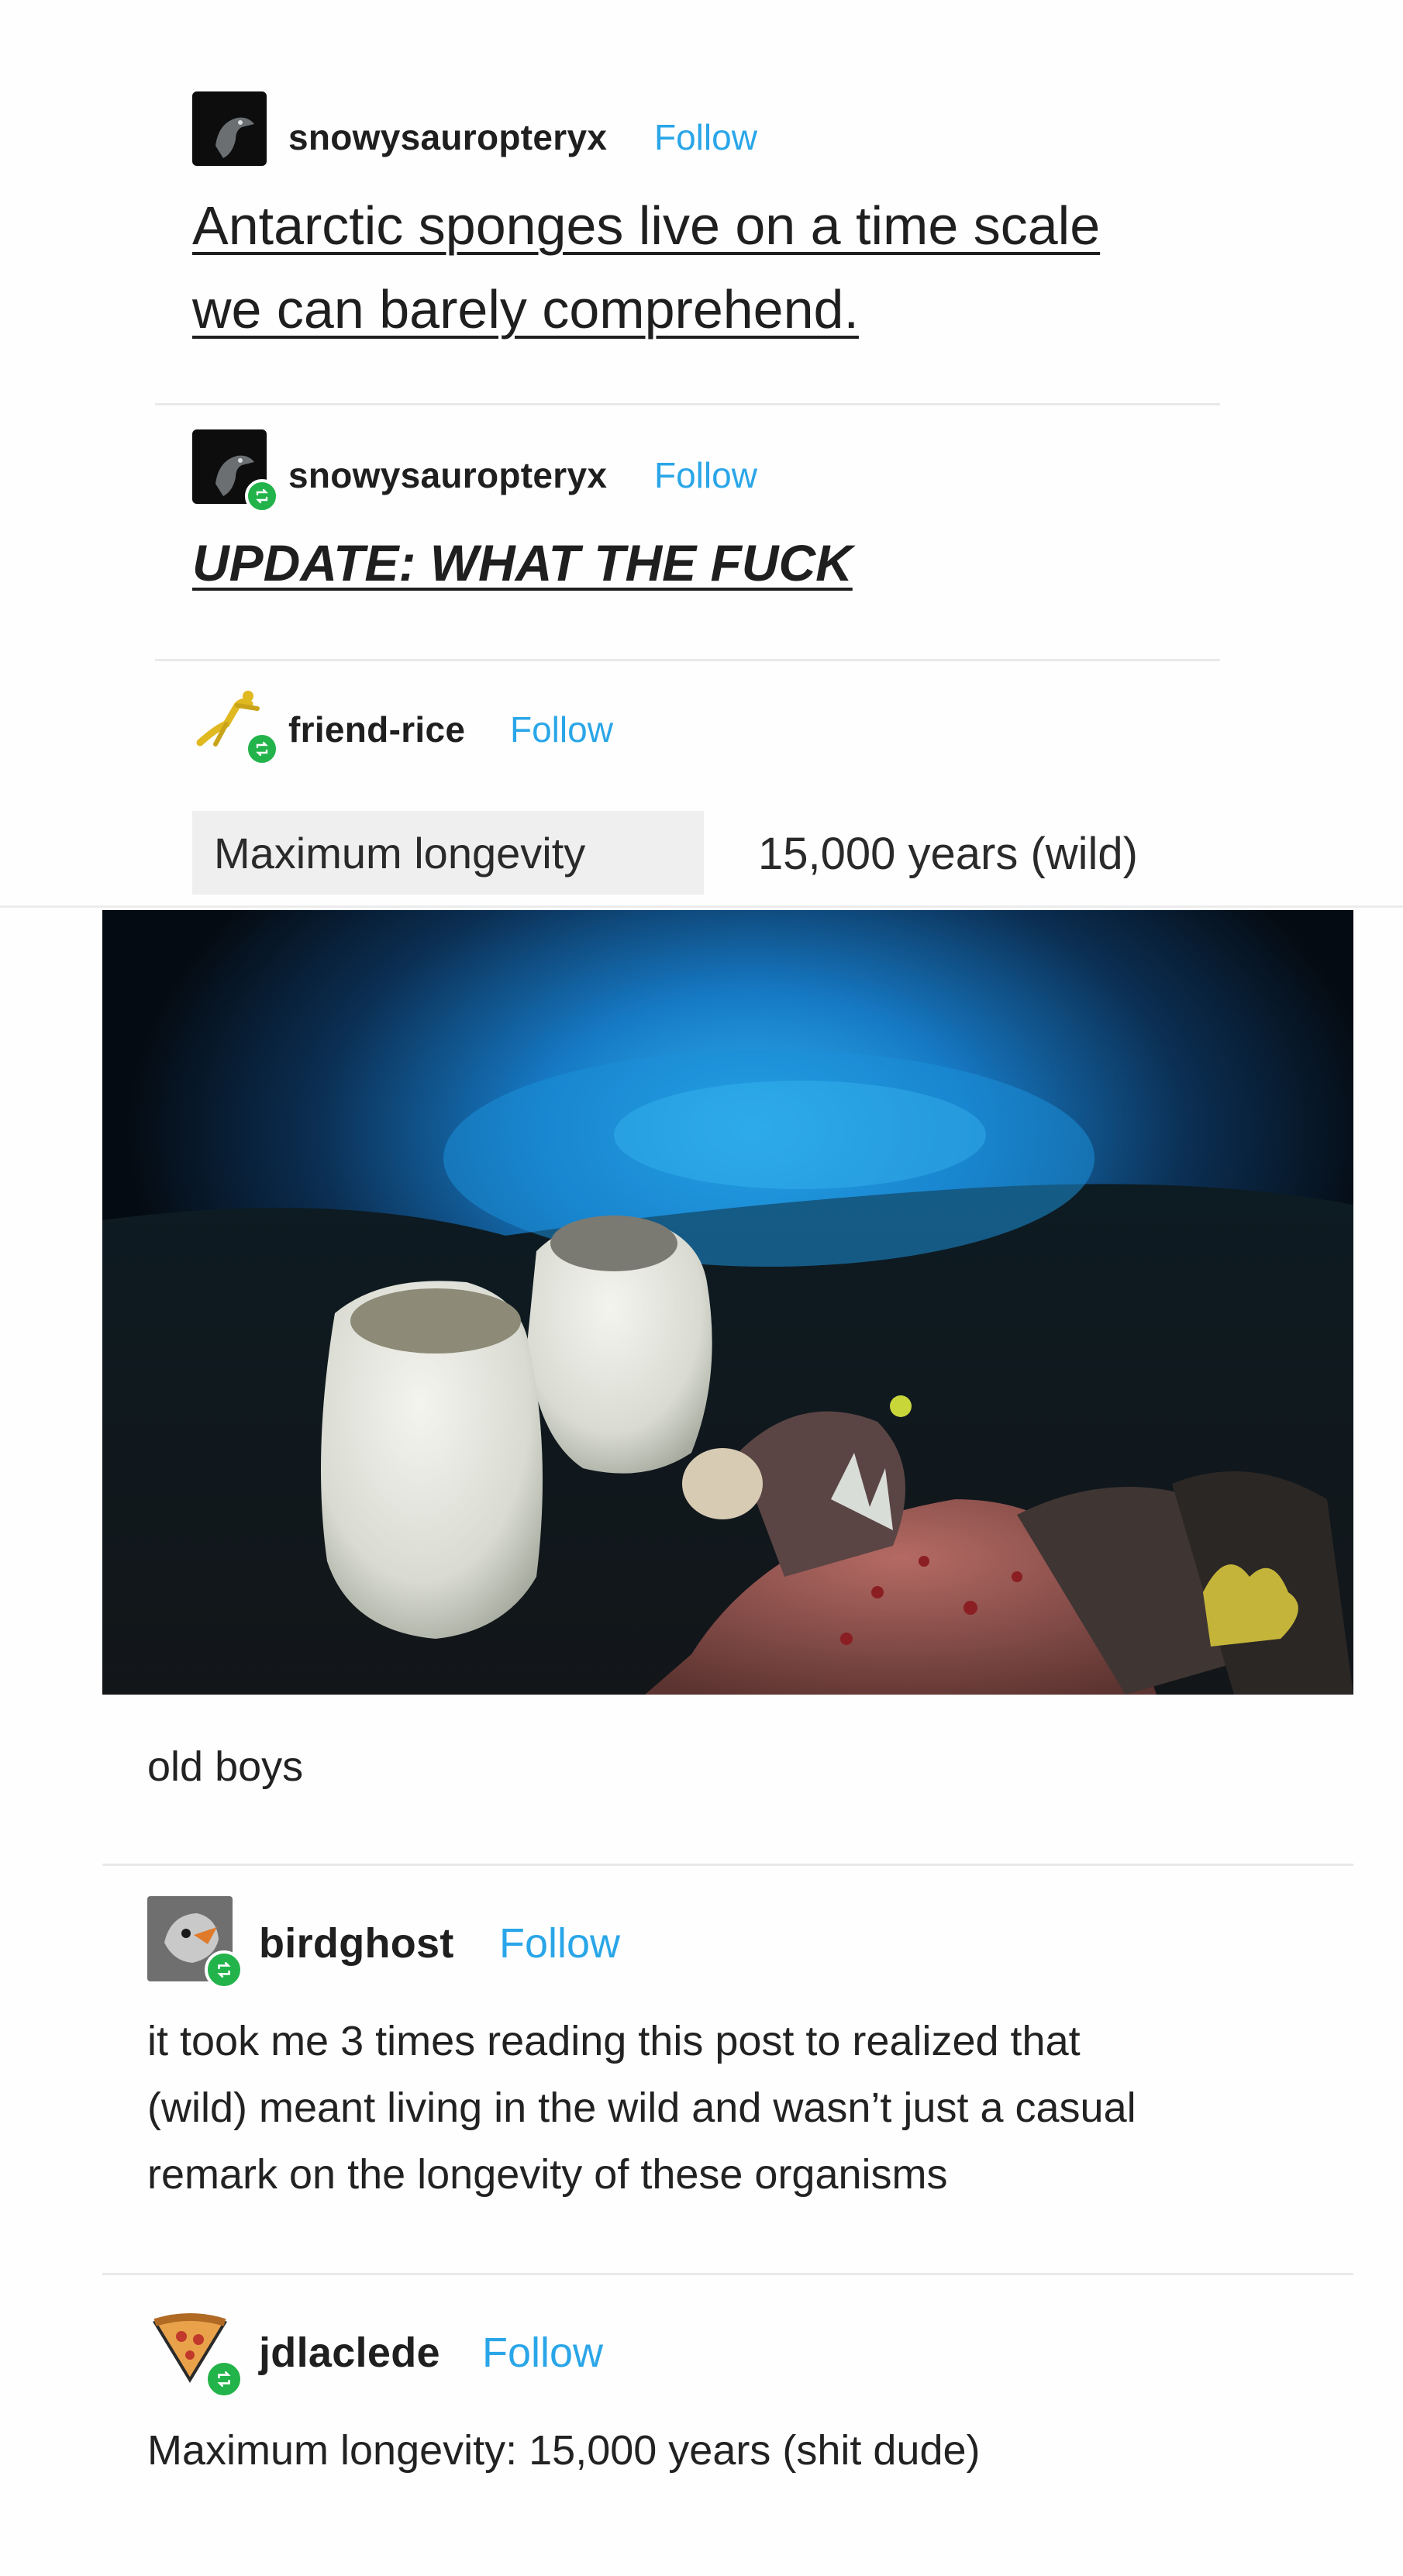 The height and width of the screenshot is (2576, 1403). I want to click on avatar-snowysauropteryx-reblog, so click(236, 471).